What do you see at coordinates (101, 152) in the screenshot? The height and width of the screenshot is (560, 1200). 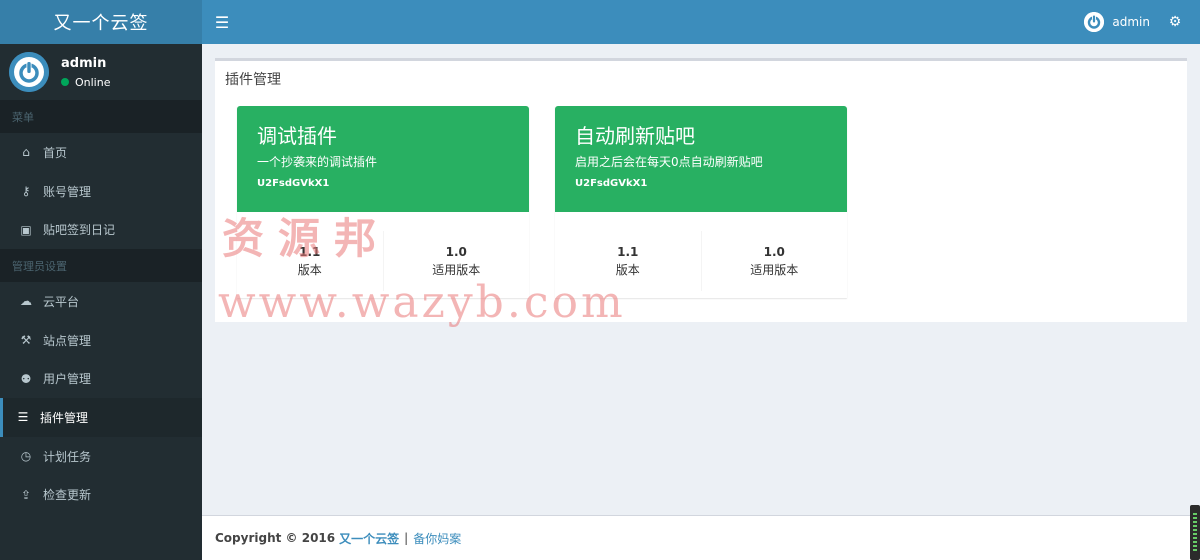 I see `sidebar-item-home: ⌂ 首页` at bounding box center [101, 152].